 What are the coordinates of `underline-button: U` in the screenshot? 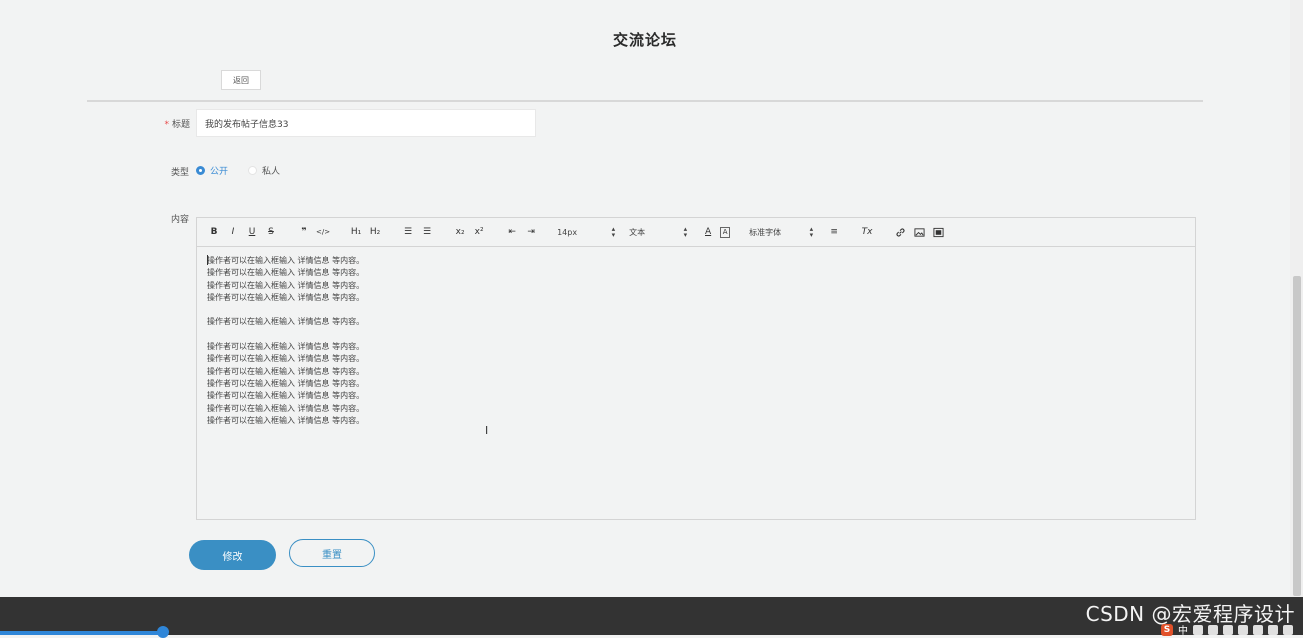 It's located at (252, 232).